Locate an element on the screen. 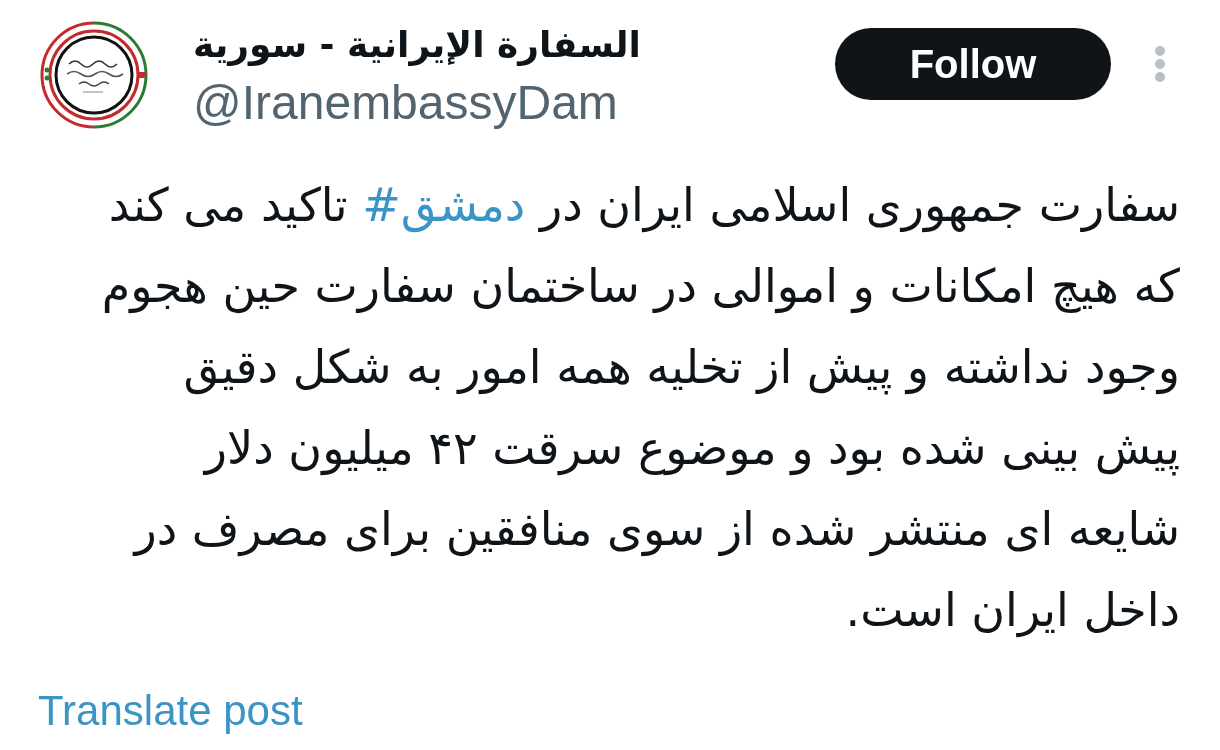 The image size is (1220, 750). more-icon is located at coordinates (1160, 64).